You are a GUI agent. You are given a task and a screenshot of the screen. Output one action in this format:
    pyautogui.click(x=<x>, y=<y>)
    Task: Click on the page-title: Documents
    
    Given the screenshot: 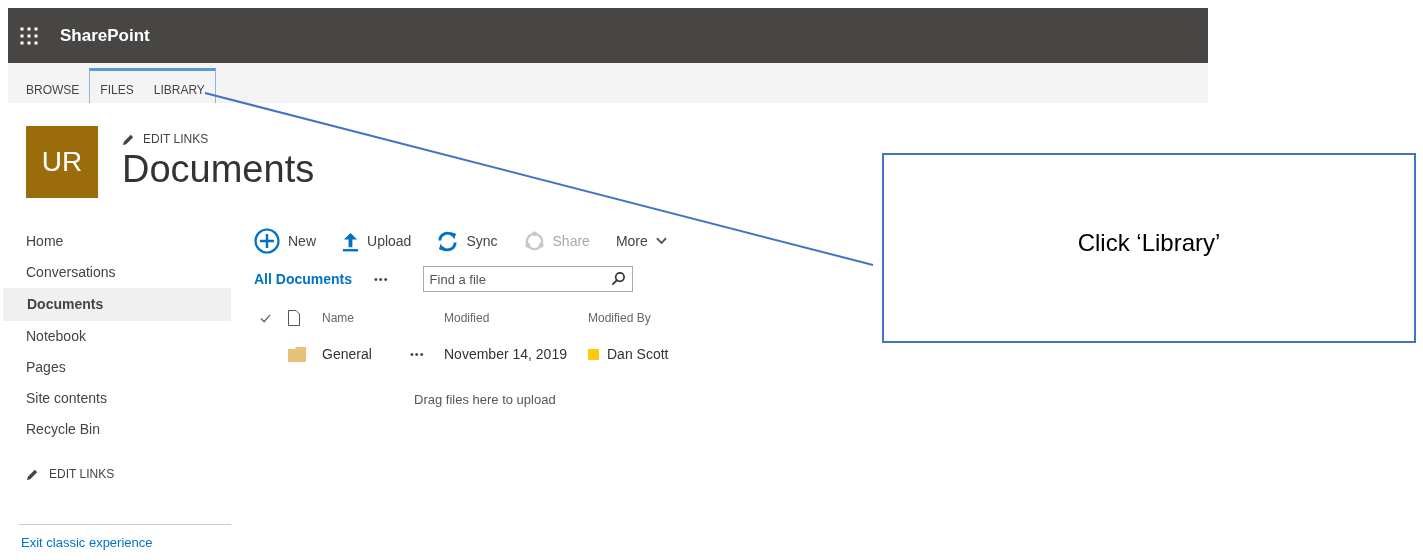 What is the action you would take?
    pyautogui.click(x=218, y=169)
    